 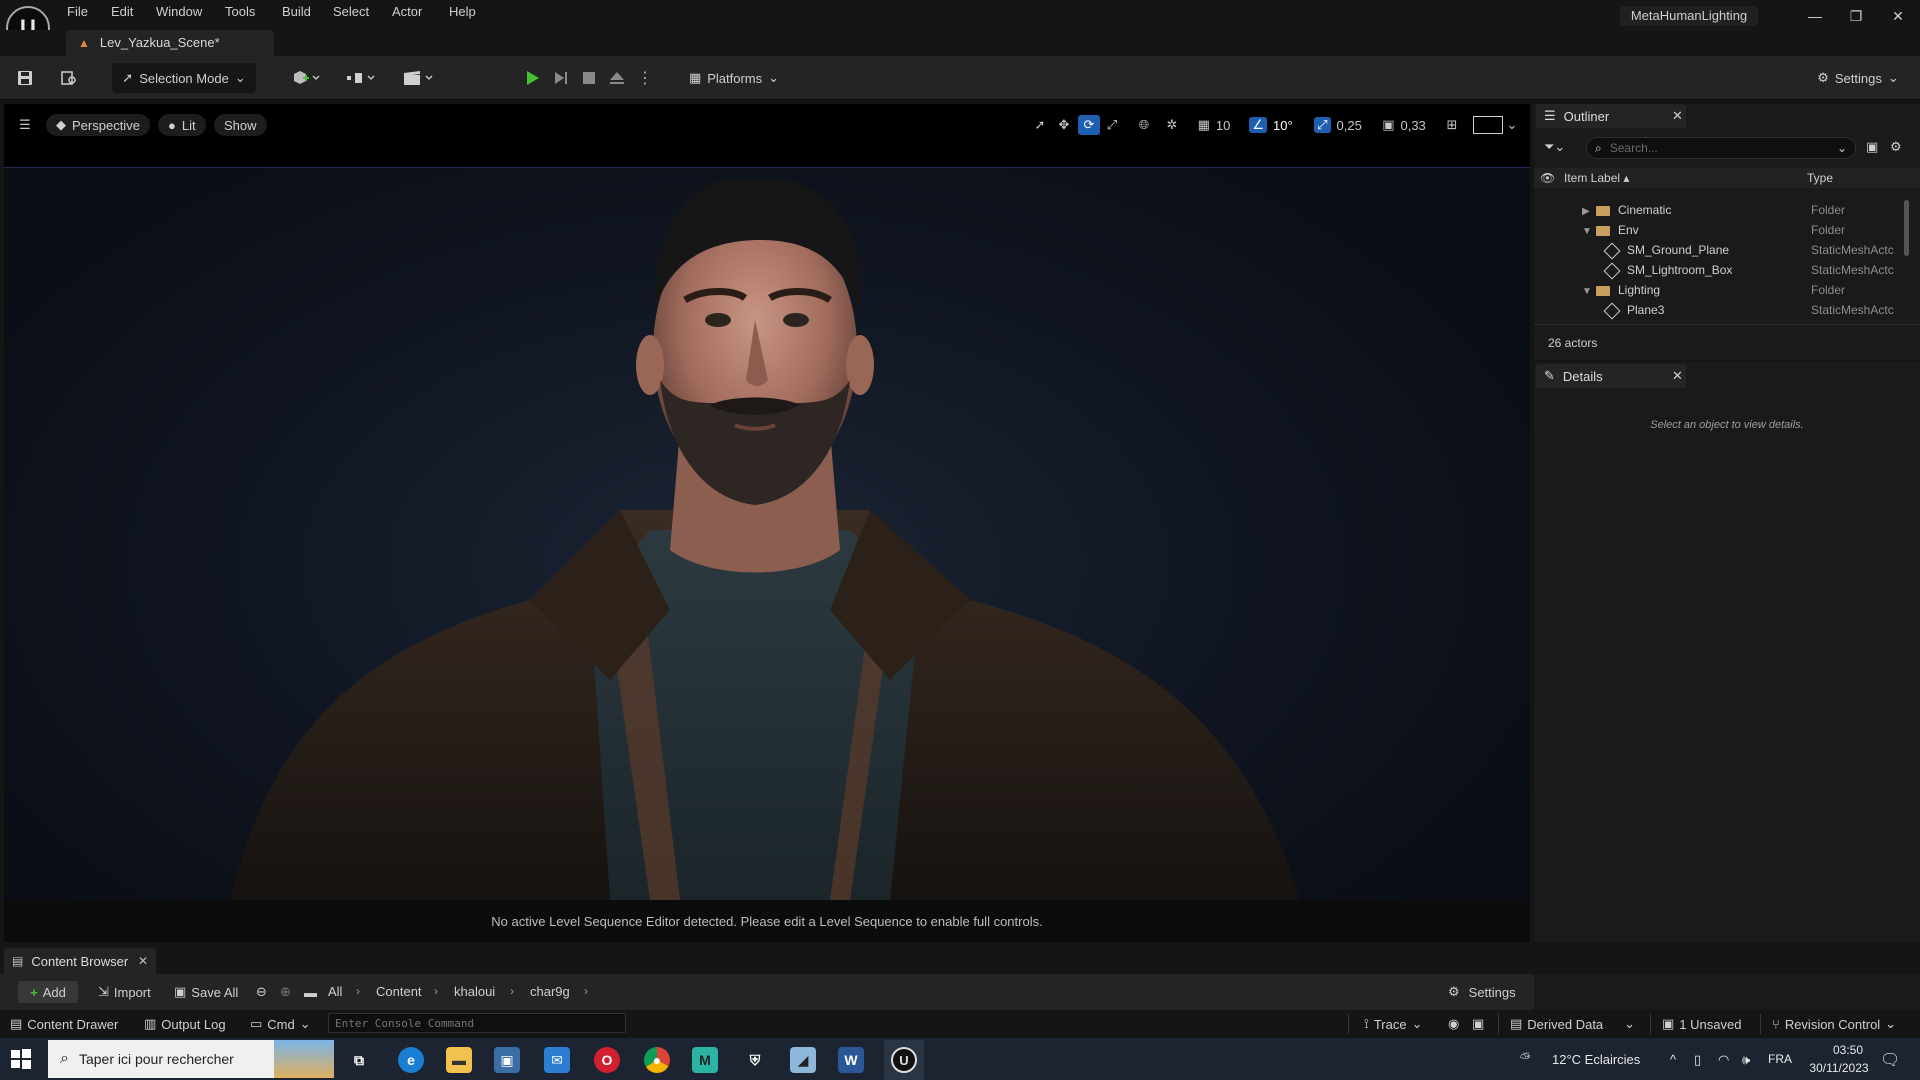 I want to click on windows-start-icon, so click(x=21, y=1059).